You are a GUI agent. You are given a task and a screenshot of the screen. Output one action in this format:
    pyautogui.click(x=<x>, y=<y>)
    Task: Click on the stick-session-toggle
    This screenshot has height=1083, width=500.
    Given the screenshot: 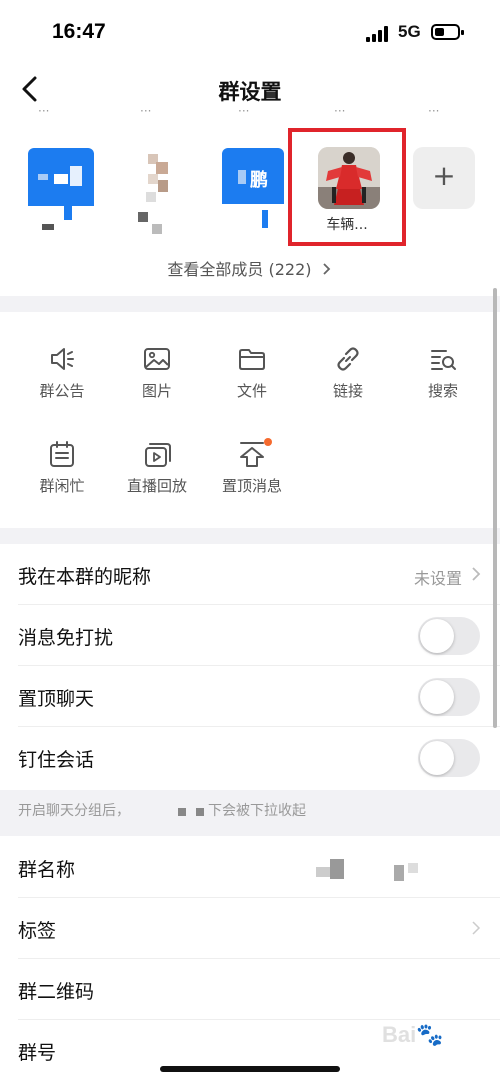 What is the action you would take?
    pyautogui.click(x=449, y=758)
    